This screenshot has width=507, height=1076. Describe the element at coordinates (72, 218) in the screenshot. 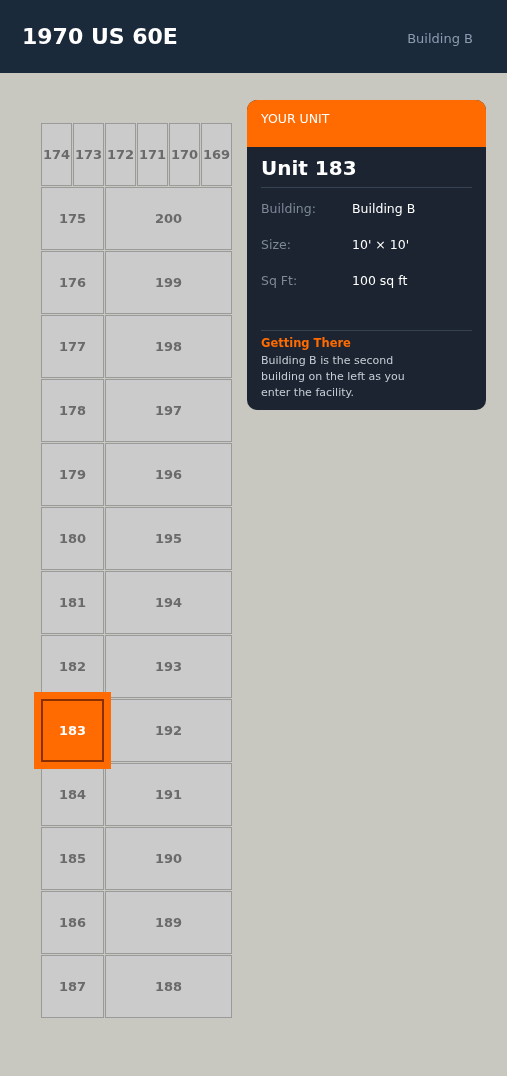

I see `storage-unit: 175` at that location.